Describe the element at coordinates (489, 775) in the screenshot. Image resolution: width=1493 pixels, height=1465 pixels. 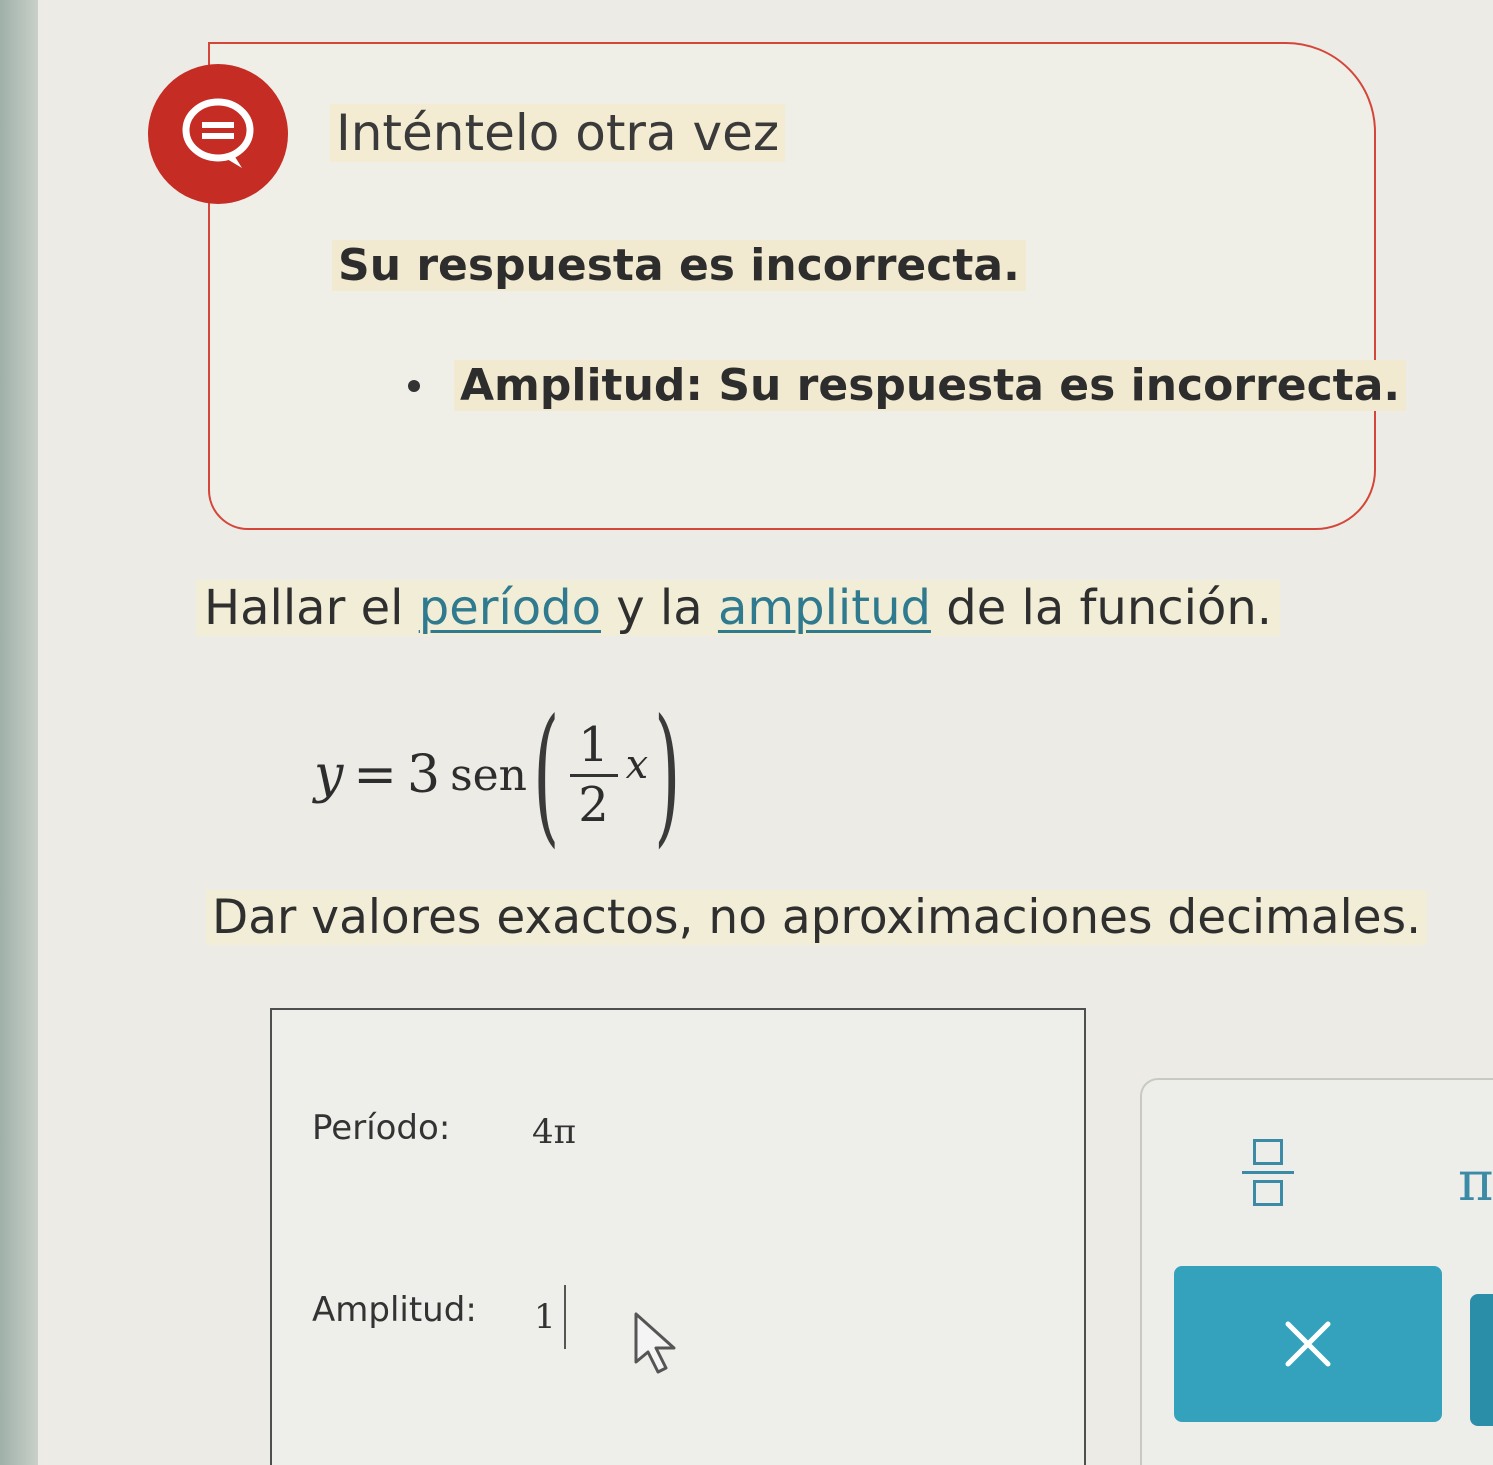
I see `formula-function: sen` at that location.